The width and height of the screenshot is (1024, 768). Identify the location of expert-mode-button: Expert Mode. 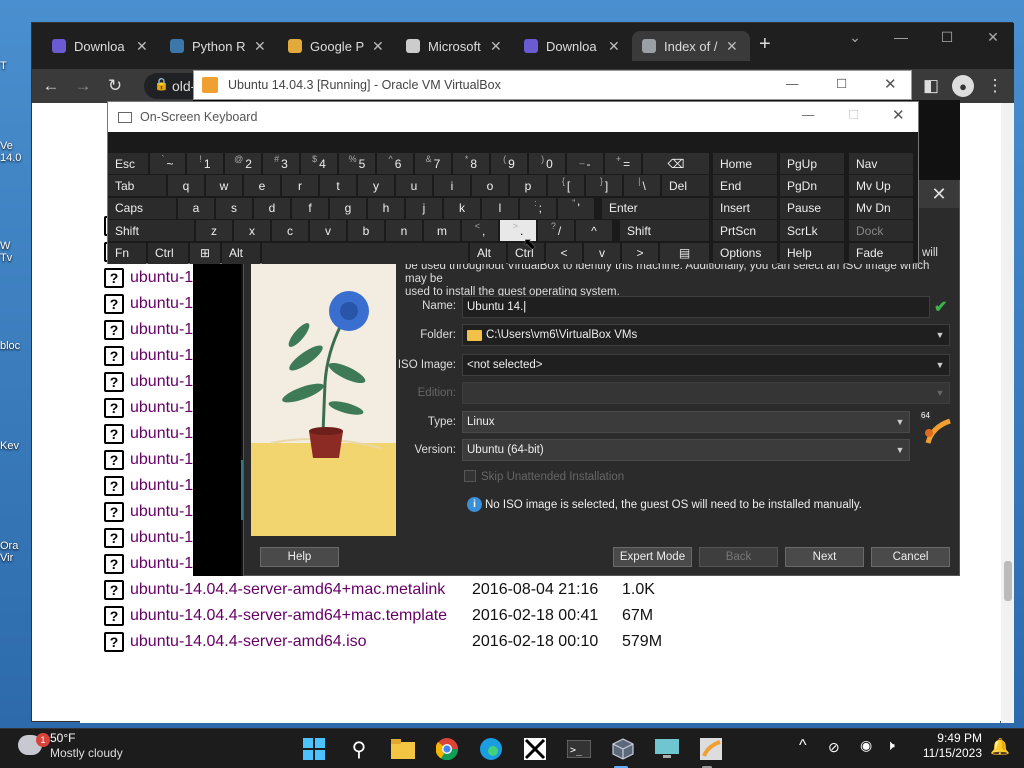
(652, 557).